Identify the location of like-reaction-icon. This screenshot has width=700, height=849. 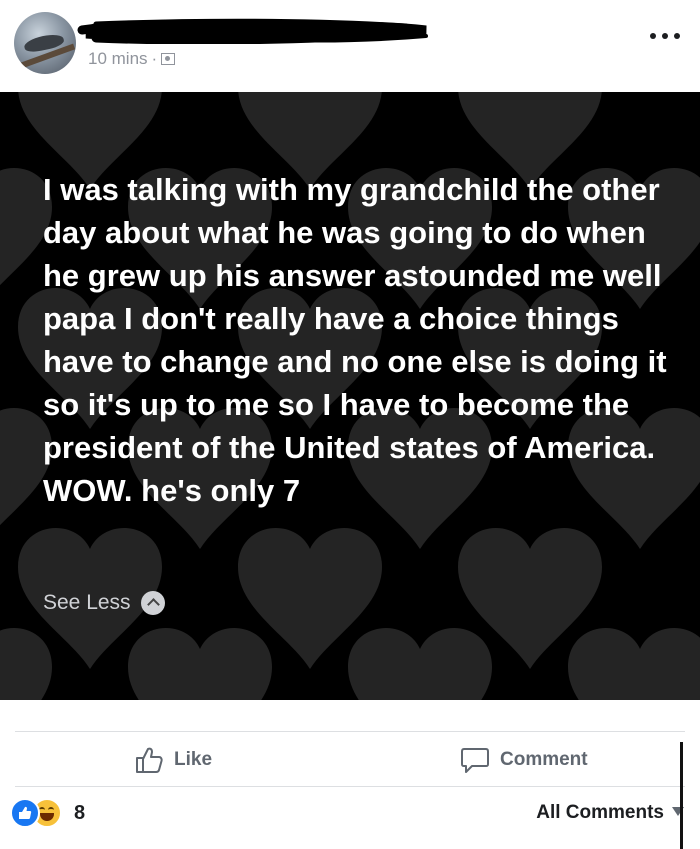
(25, 813).